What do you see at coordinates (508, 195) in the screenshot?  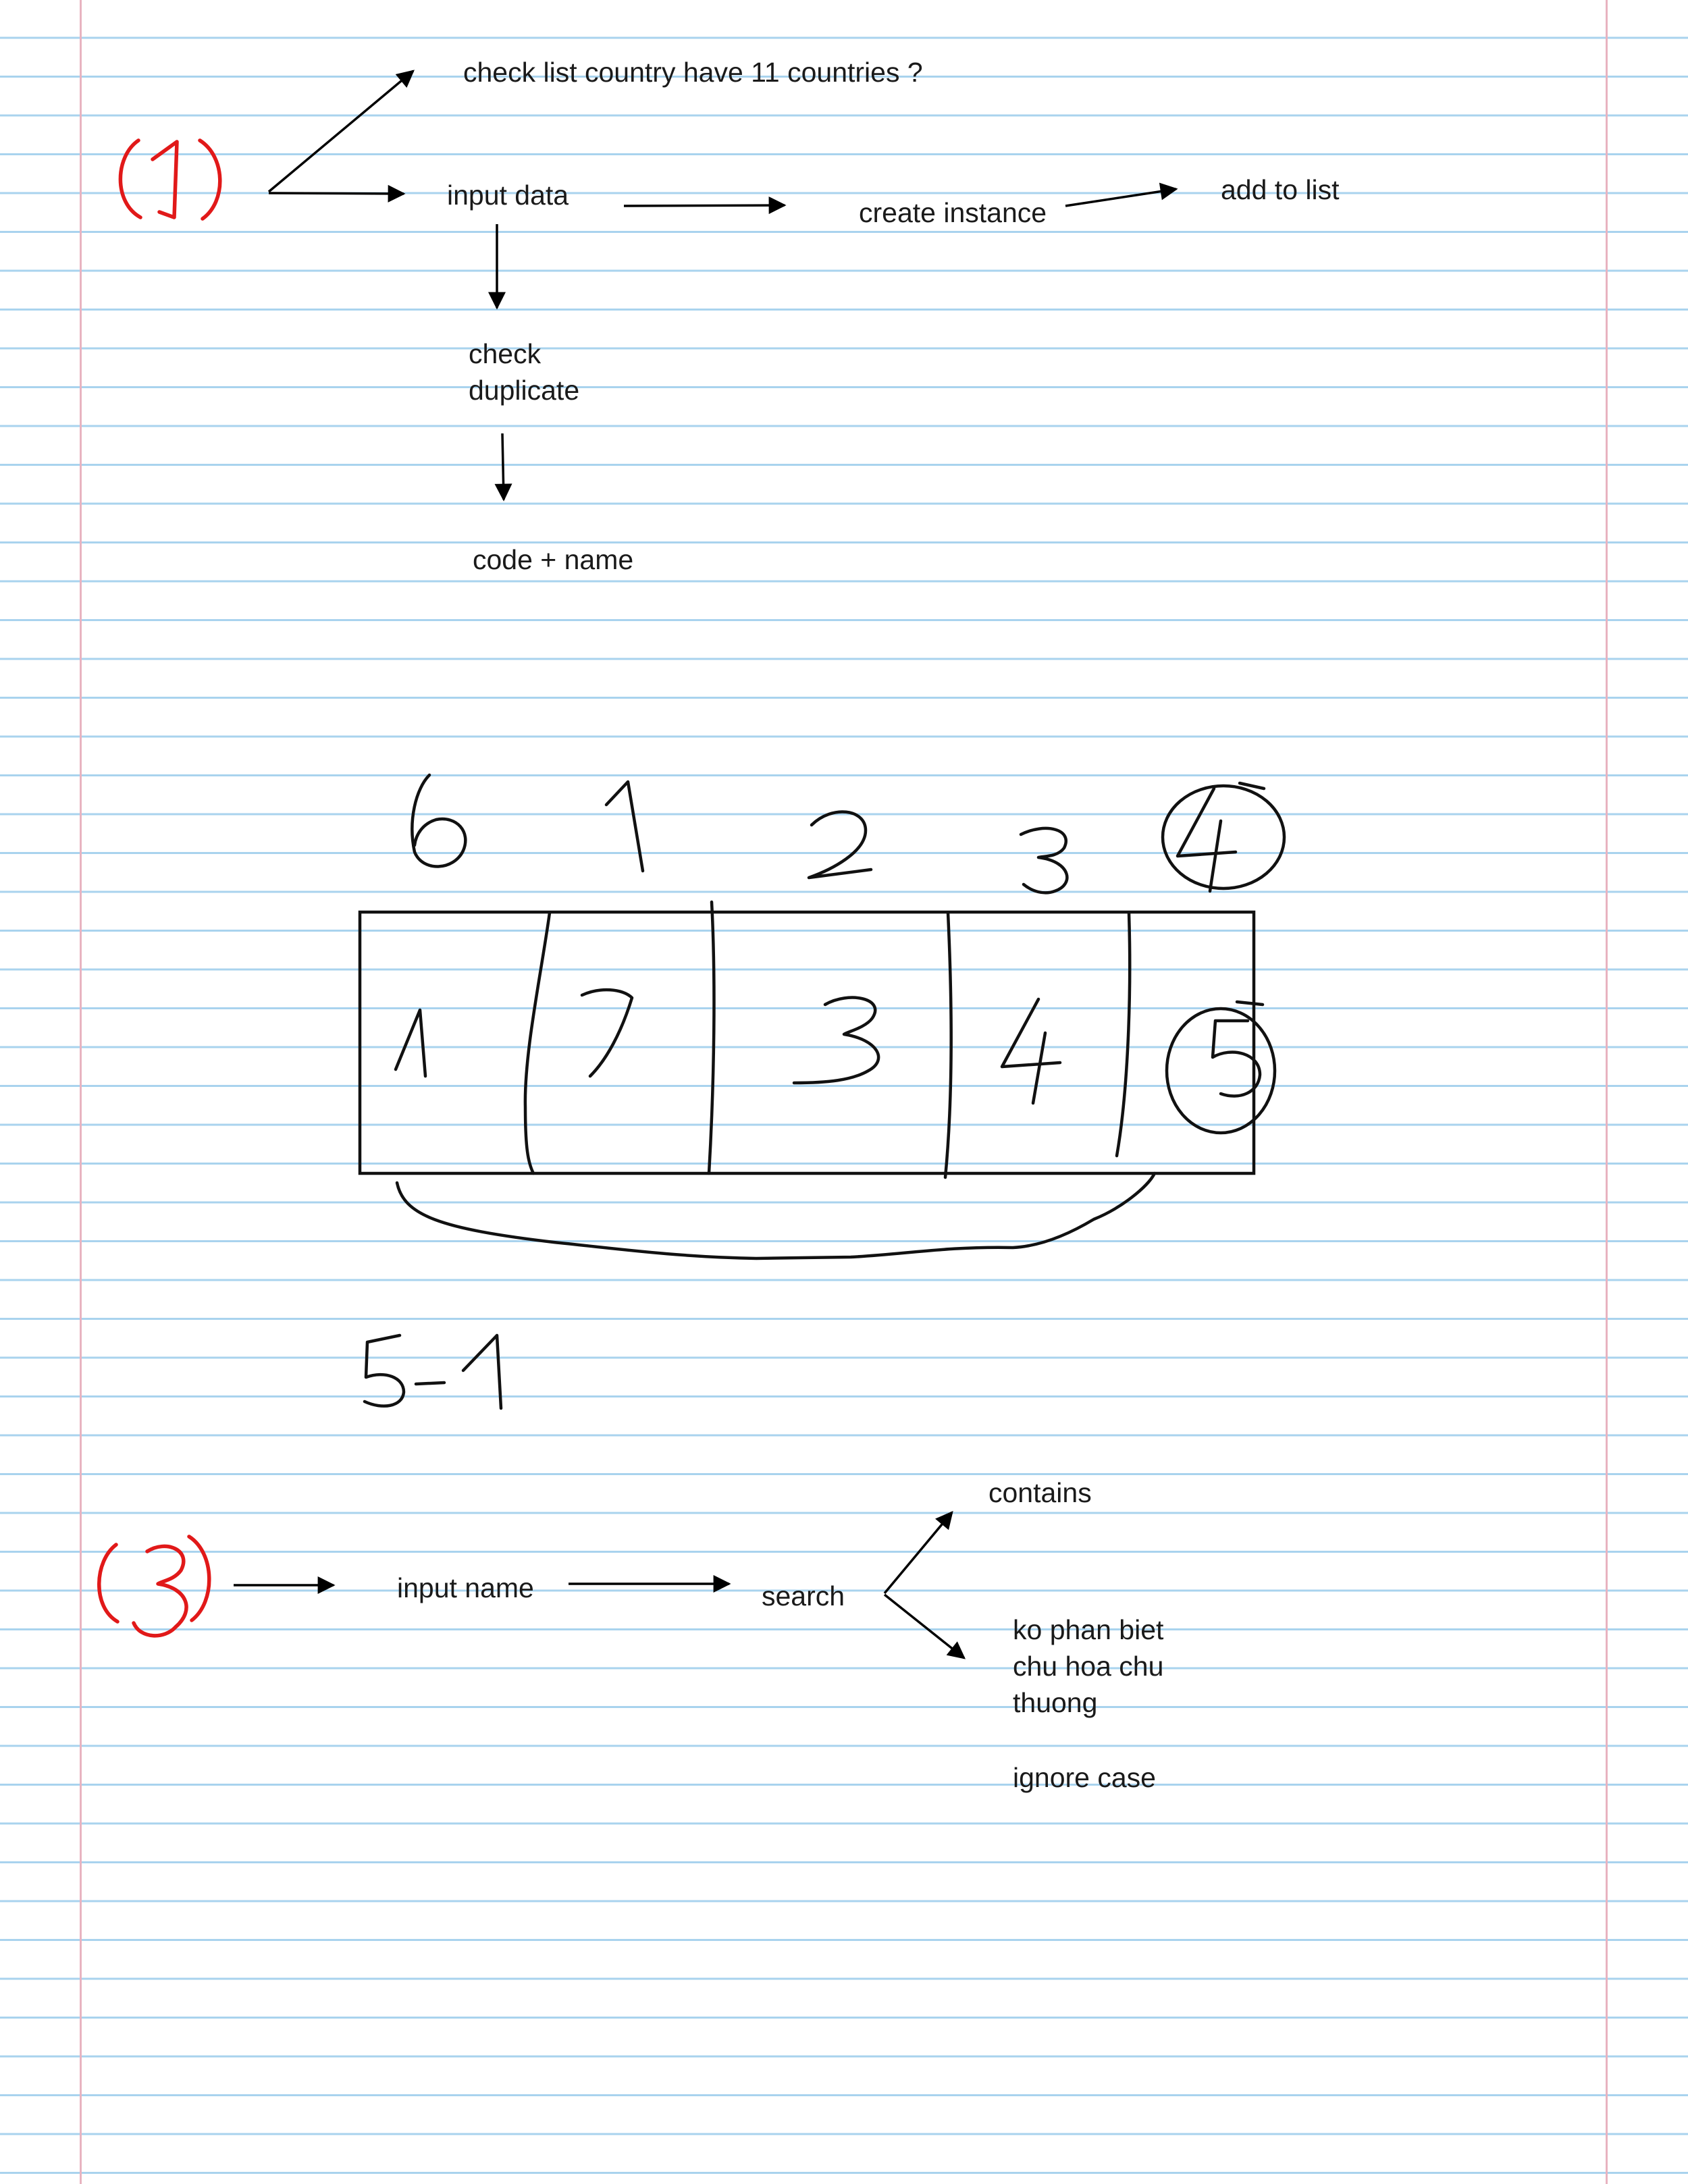 I see `input-data-label: input data` at bounding box center [508, 195].